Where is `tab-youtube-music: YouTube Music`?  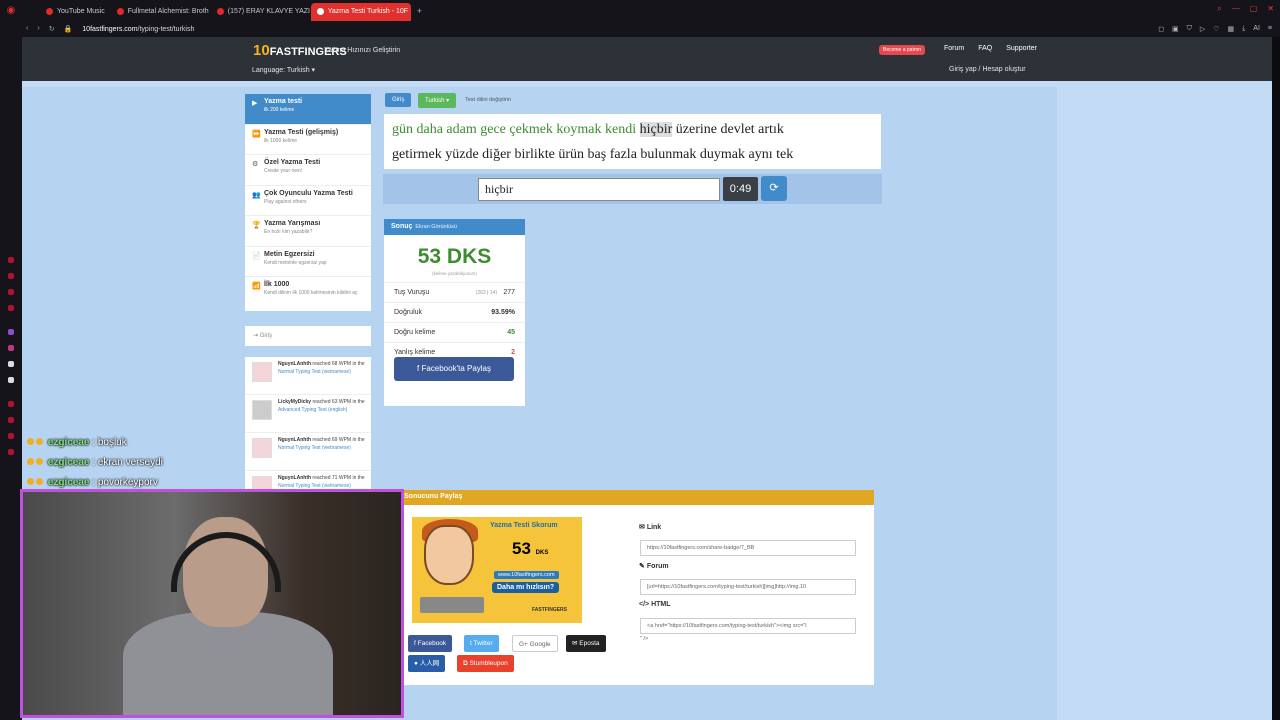 tab-youtube-music: YouTube Music is located at coordinates (75, 12).